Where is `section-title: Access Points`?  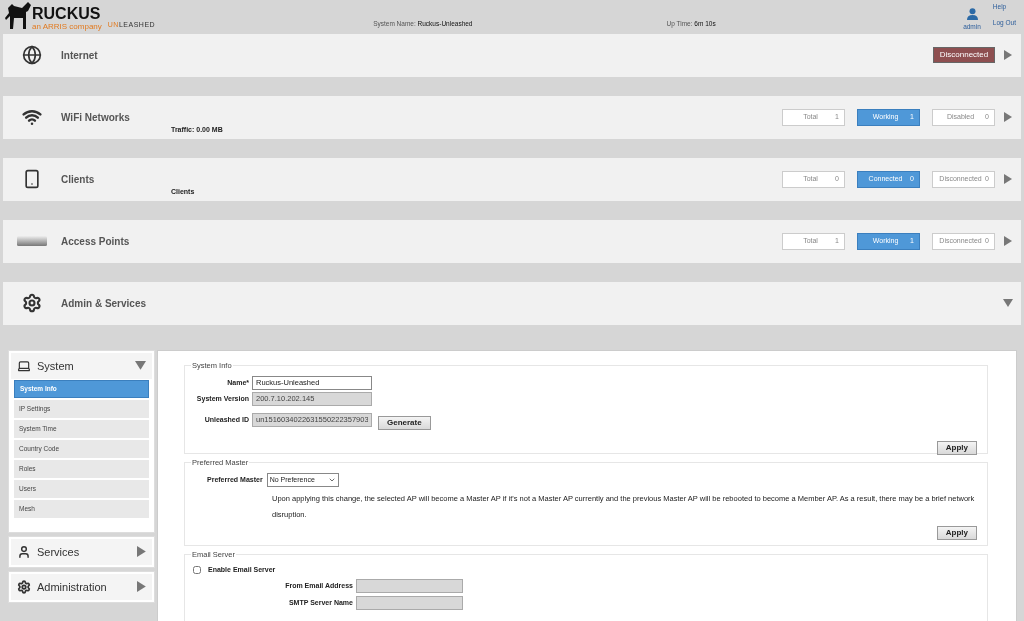 section-title: Access Points is located at coordinates (96, 241).